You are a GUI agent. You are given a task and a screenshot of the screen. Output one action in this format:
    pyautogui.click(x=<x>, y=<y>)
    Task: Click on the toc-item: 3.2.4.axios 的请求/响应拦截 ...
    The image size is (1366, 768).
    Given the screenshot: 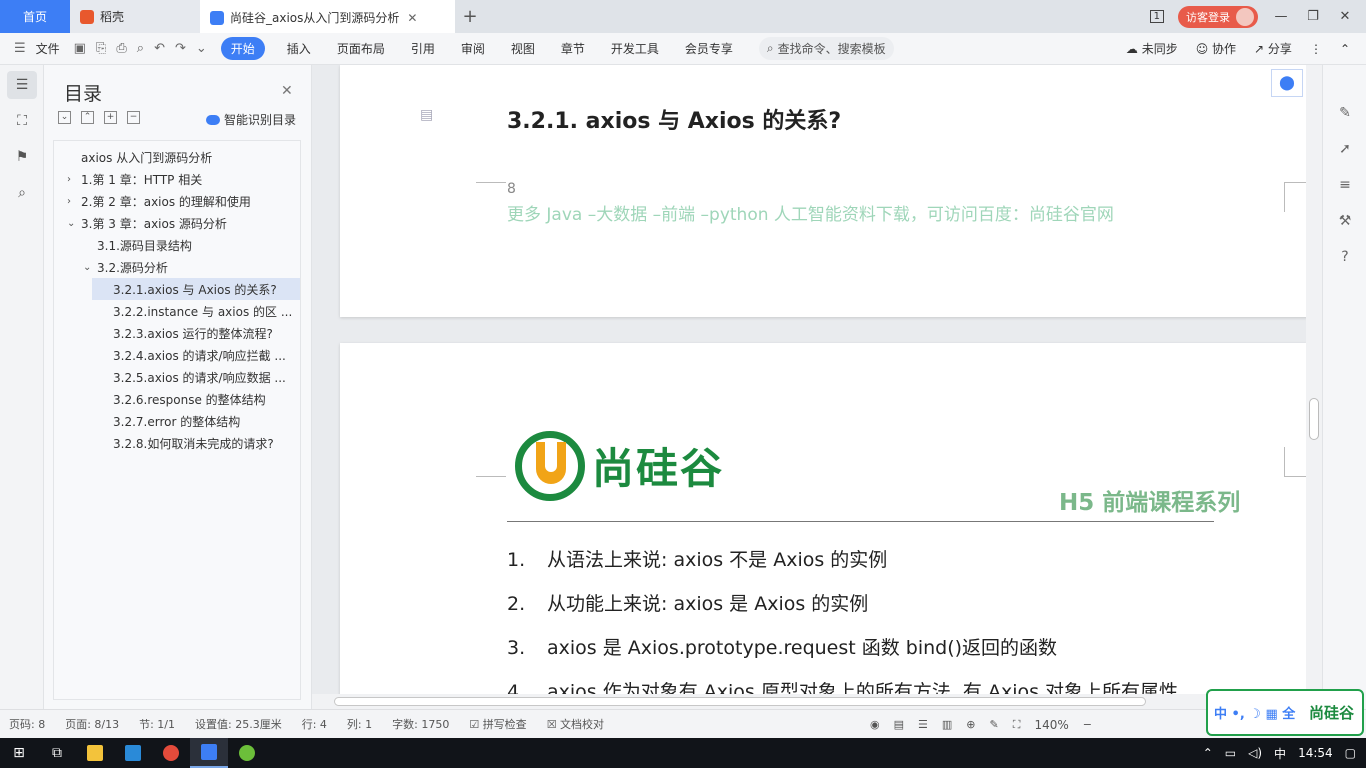 What is the action you would take?
    pyautogui.click(x=177, y=355)
    